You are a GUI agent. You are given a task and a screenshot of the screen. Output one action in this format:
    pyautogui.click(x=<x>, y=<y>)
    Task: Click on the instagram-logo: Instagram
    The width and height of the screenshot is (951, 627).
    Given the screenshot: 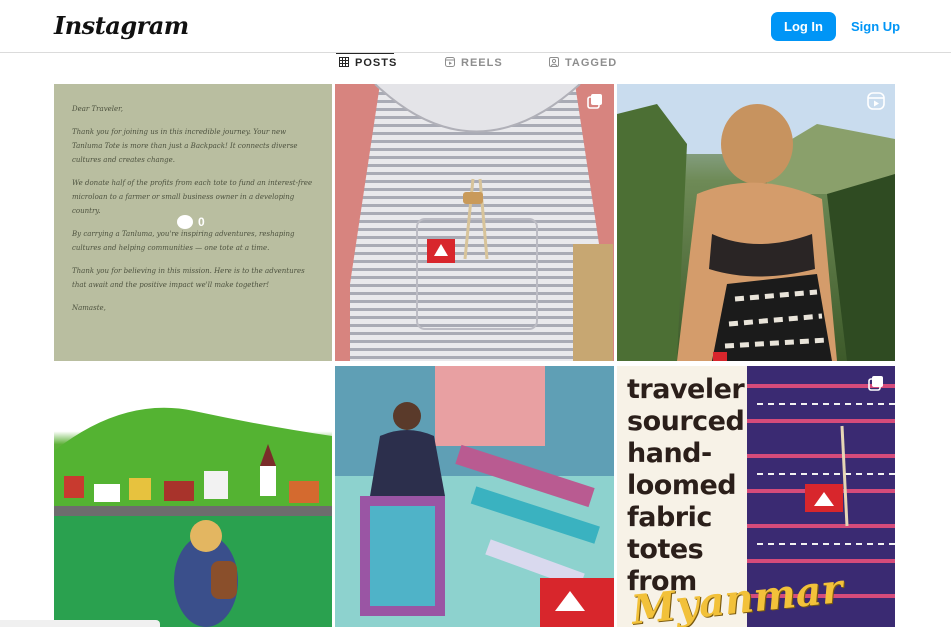 What is the action you would take?
    pyautogui.click(x=121, y=25)
    